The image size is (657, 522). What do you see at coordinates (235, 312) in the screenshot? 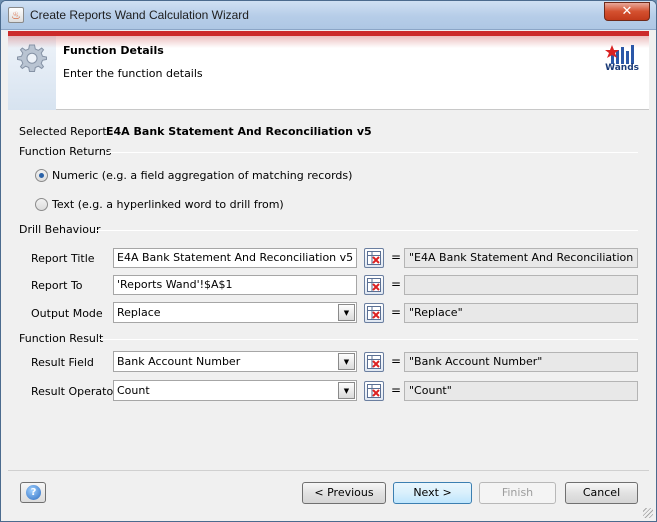
I see `output-mode-select: Replace ▼` at bounding box center [235, 312].